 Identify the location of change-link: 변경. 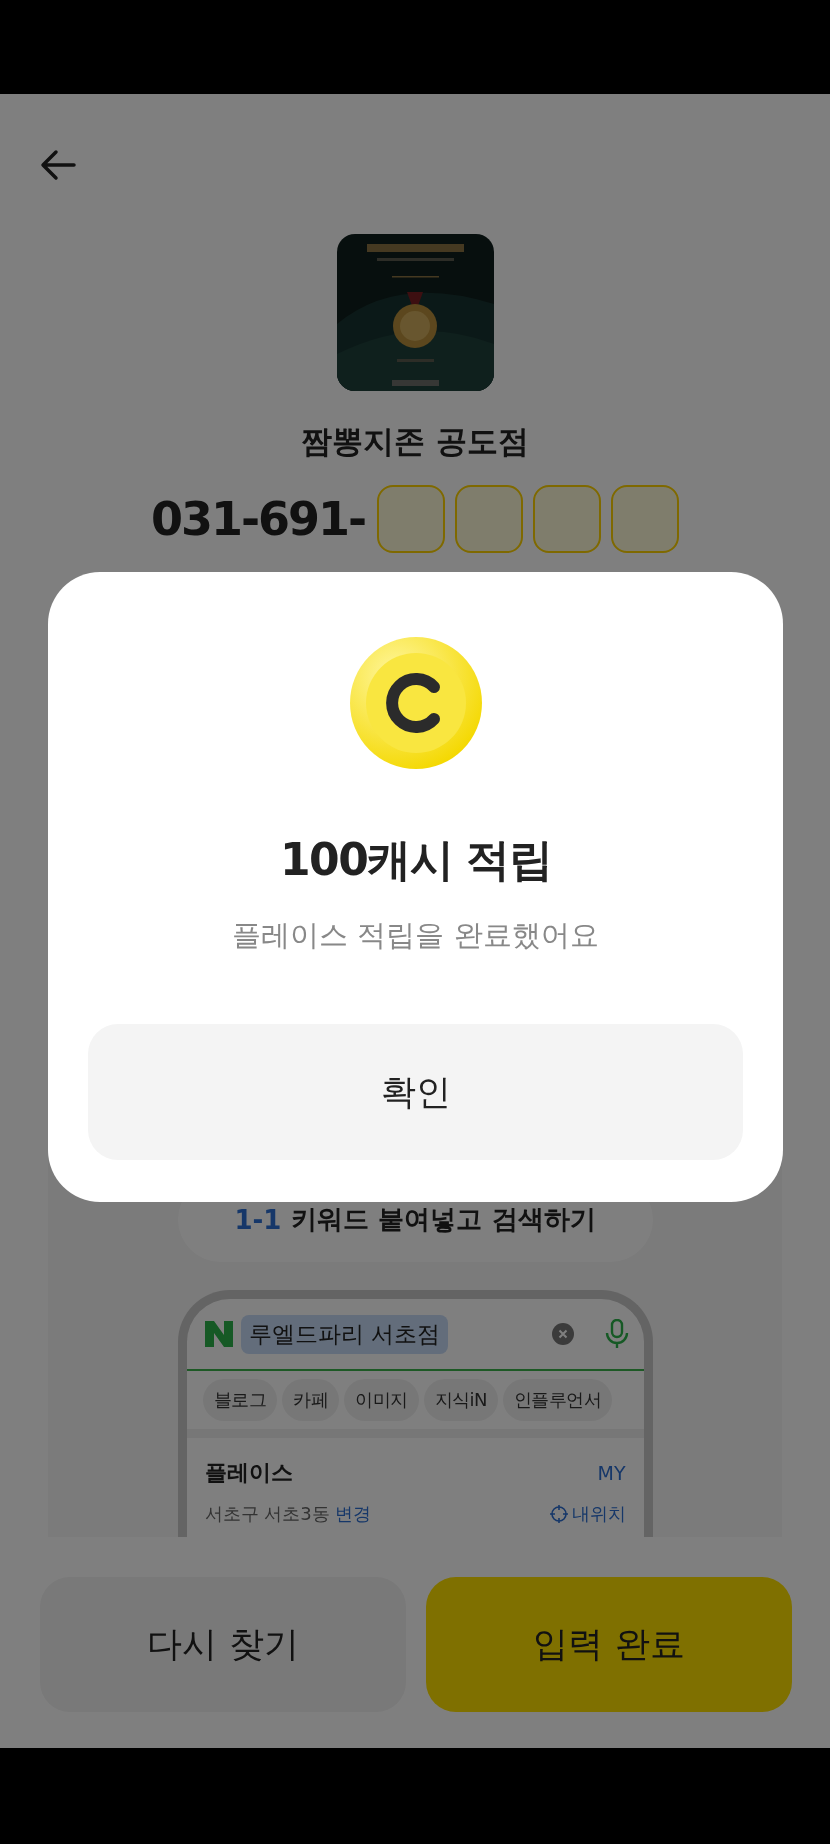
(353, 1513).